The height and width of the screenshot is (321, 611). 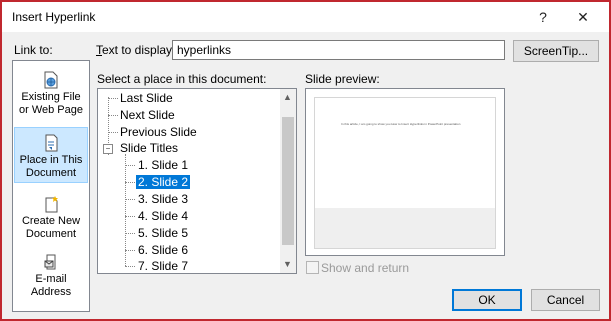 What do you see at coordinates (50, 110) in the screenshot?
I see `sidebar-item-existing-file-line2: or Web Page` at bounding box center [50, 110].